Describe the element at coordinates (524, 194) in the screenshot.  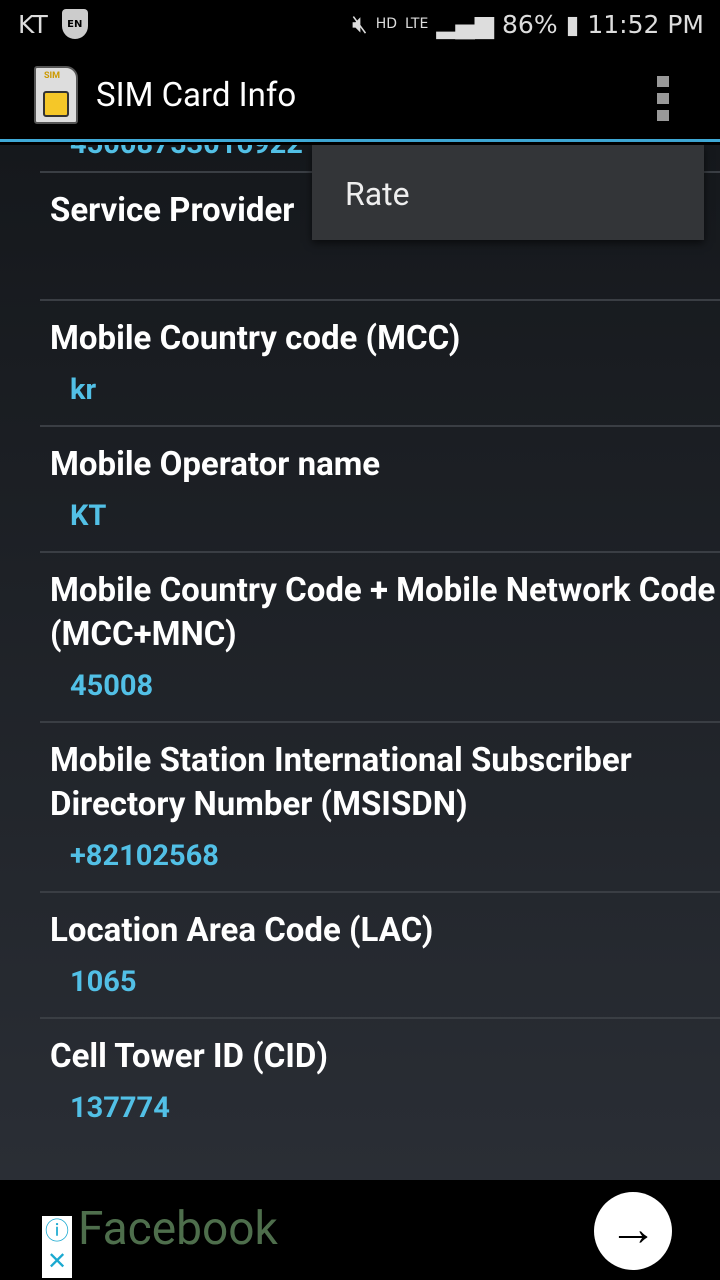
I see `menu-item-rate: Rate` at that location.